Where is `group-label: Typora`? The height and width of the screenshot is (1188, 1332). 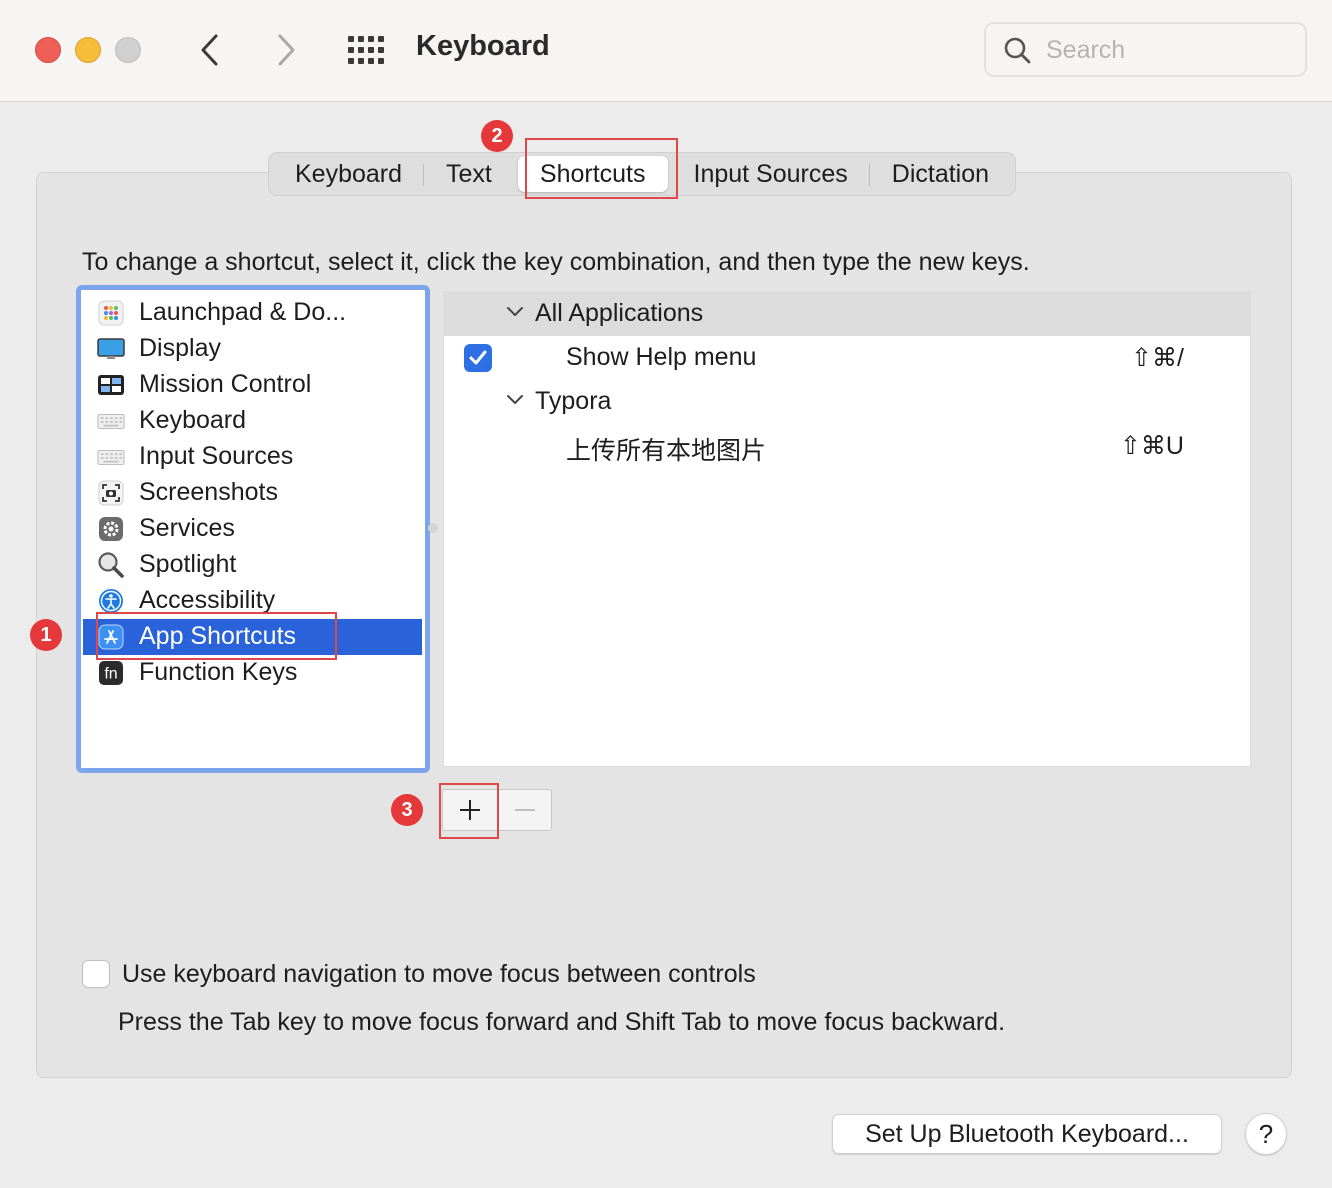
group-label: Typora is located at coordinates (573, 401).